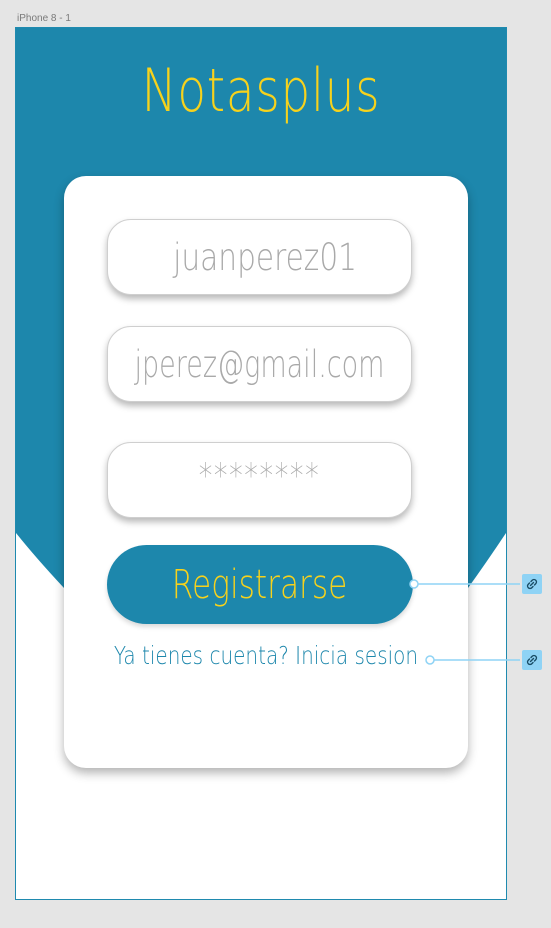 The width and height of the screenshot is (551, 928). I want to click on password-value: ********, so click(259, 476).